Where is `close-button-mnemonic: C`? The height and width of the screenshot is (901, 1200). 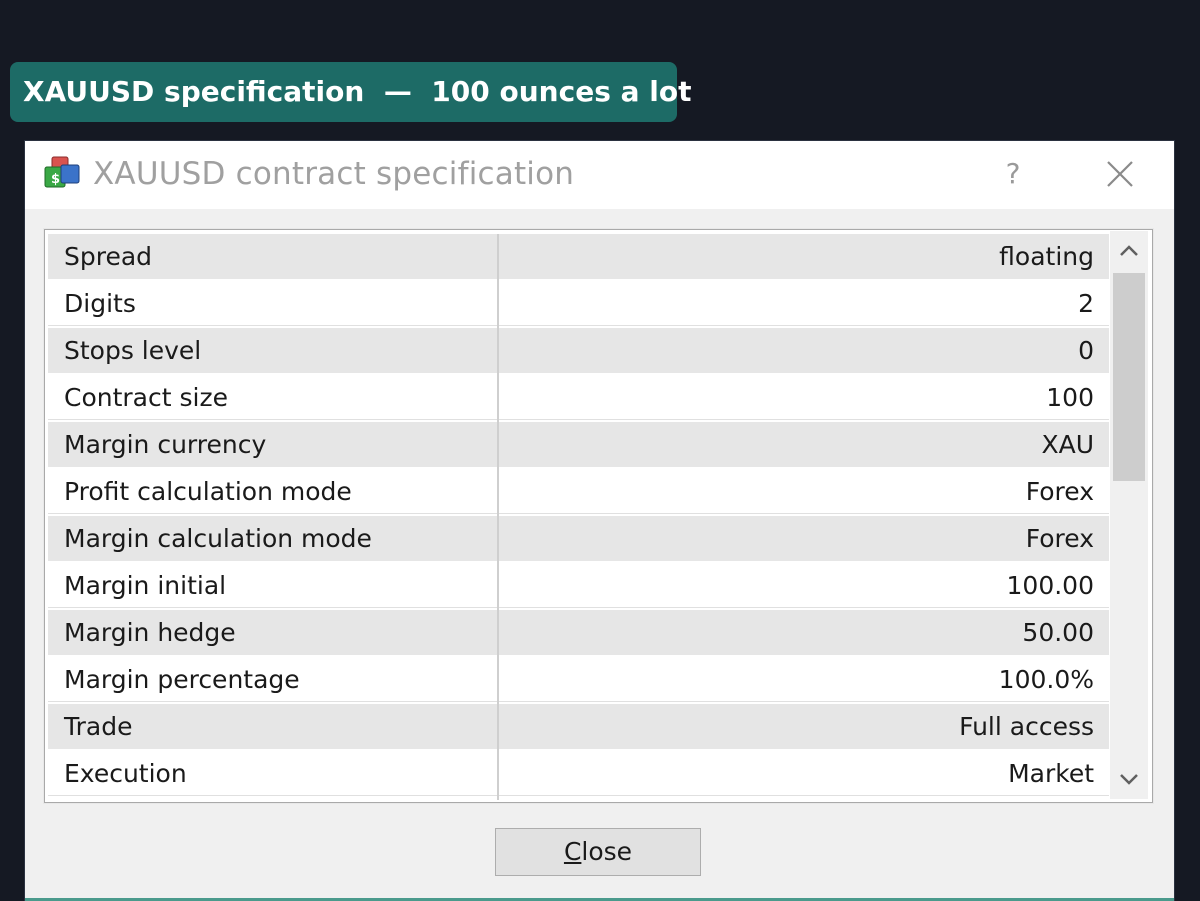 close-button-mnemonic: C is located at coordinates (572, 851).